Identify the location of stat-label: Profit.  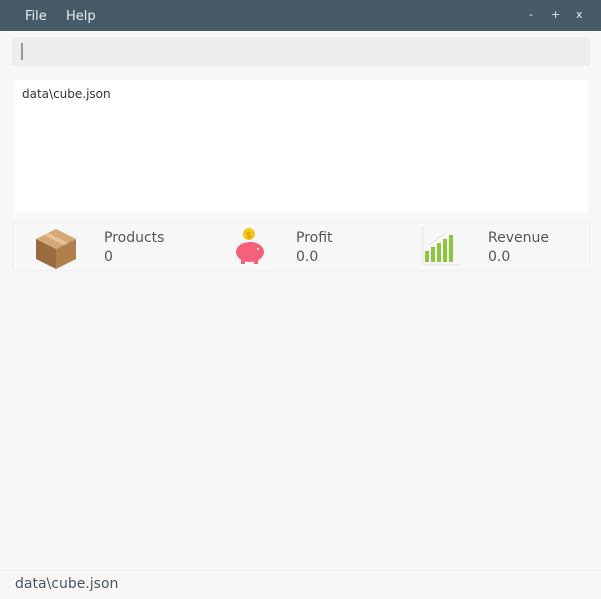
(314, 238).